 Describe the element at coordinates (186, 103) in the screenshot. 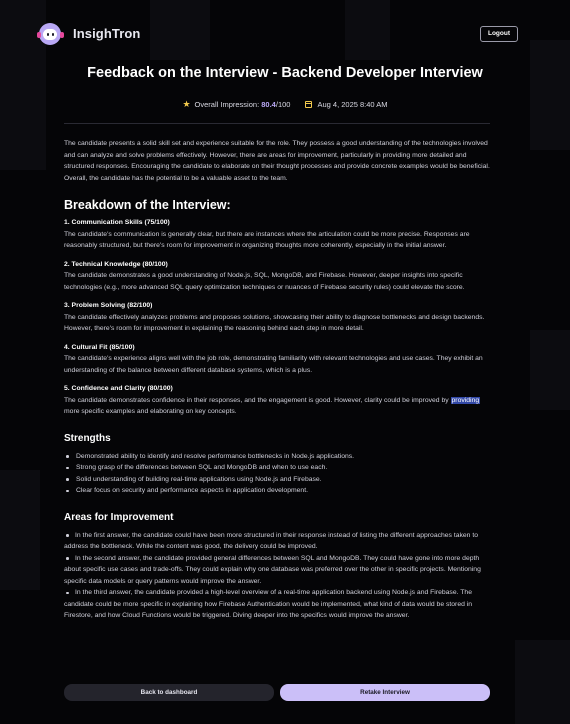

I see `star-icon: ★` at that location.